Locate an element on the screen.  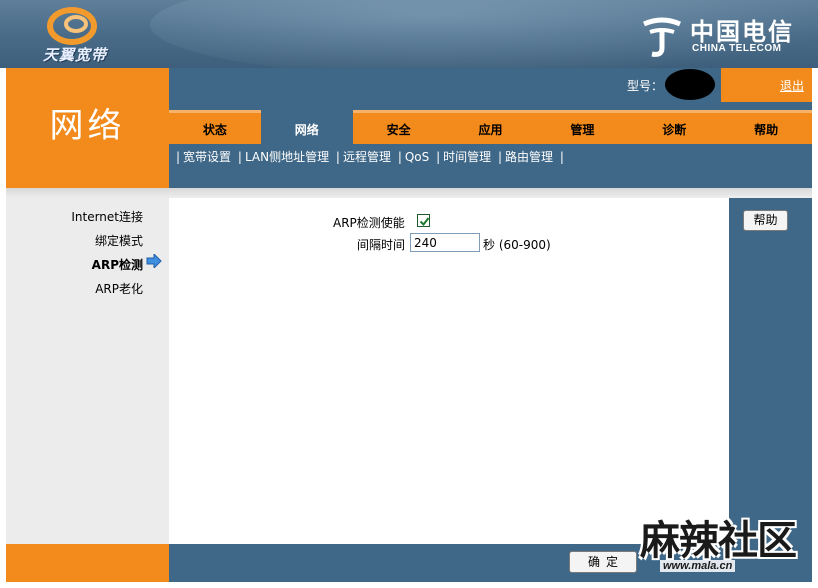
tab-status: 状态 is located at coordinates (215, 127).